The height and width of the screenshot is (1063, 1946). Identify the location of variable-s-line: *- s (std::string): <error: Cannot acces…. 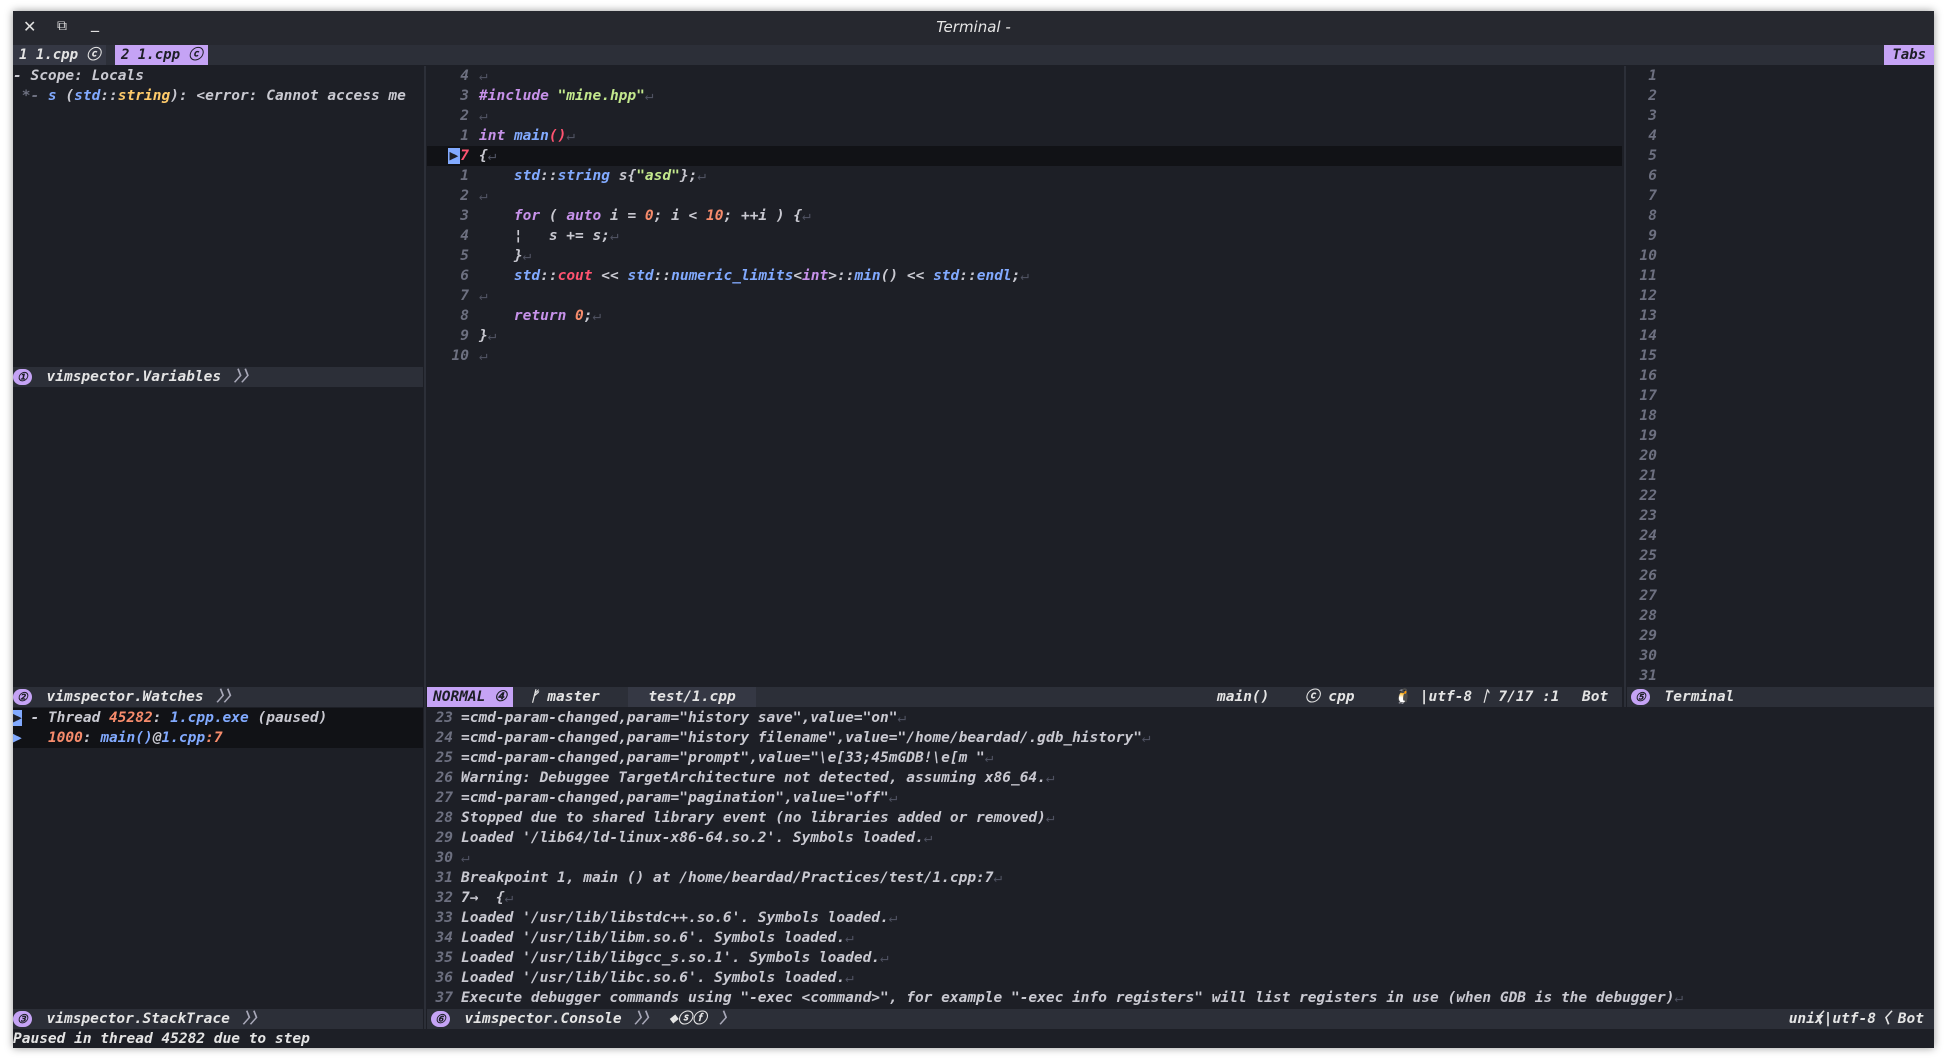
(209, 96).